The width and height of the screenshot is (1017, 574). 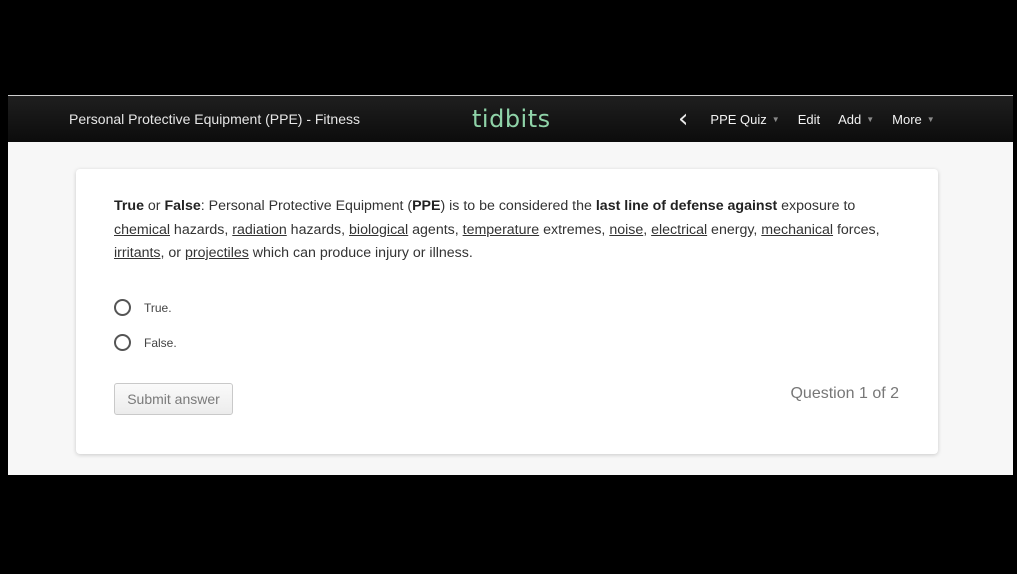 I want to click on nav-more: More ▼, so click(x=913, y=119).